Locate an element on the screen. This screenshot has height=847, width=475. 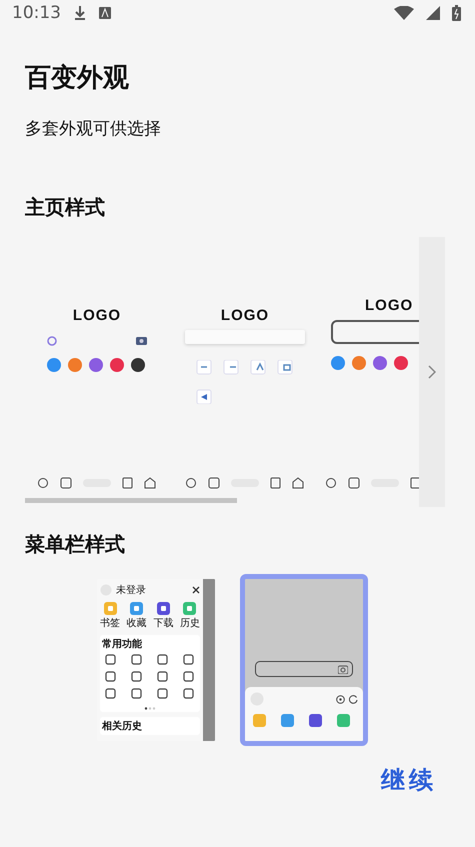
lens-icon is located at coordinates (52, 341).